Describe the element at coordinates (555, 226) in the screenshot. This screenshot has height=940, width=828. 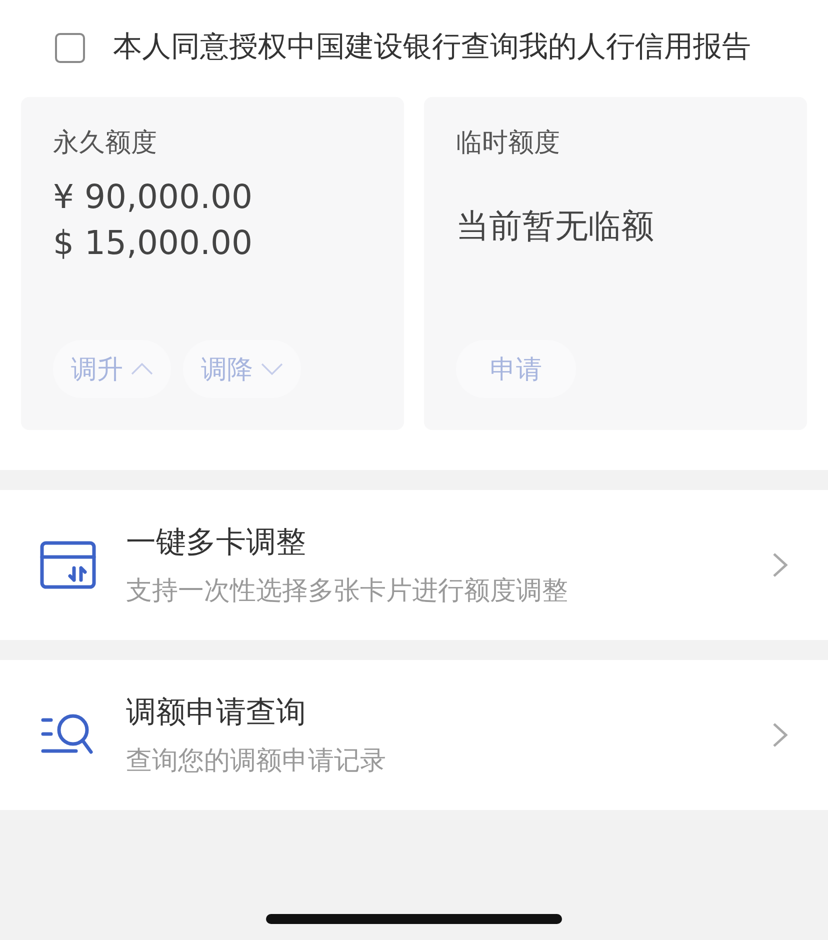
I see `limit-message: 当前暂无临额` at that location.